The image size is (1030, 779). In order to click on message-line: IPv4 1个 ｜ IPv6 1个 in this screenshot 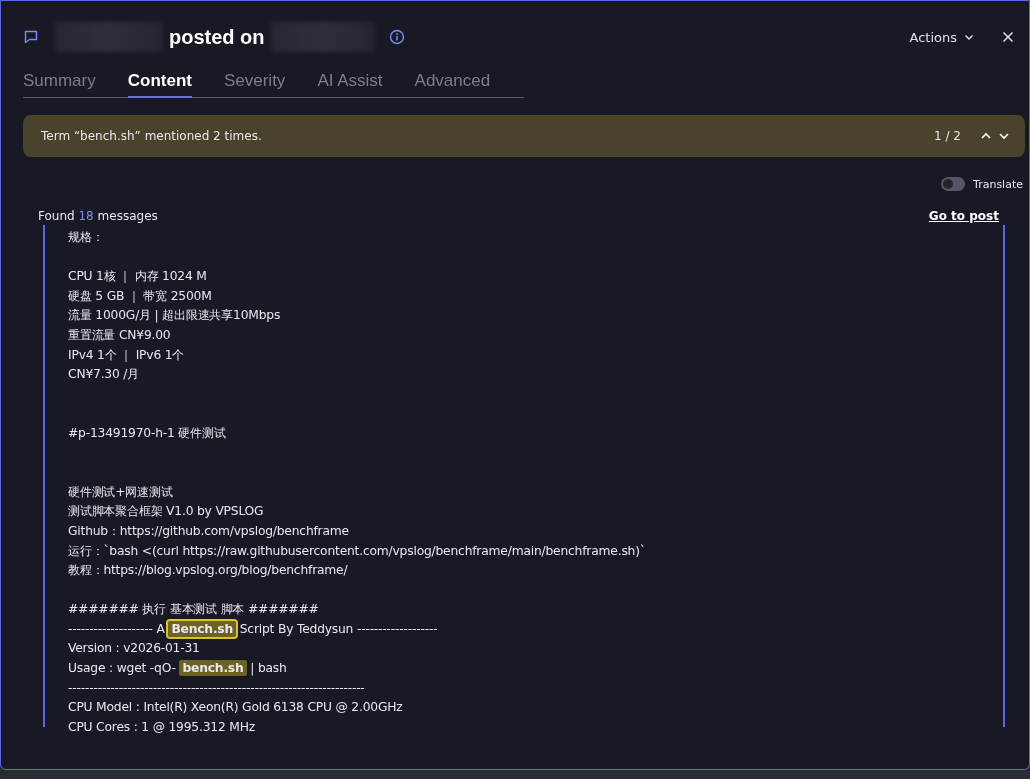, I will do `click(127, 355)`.